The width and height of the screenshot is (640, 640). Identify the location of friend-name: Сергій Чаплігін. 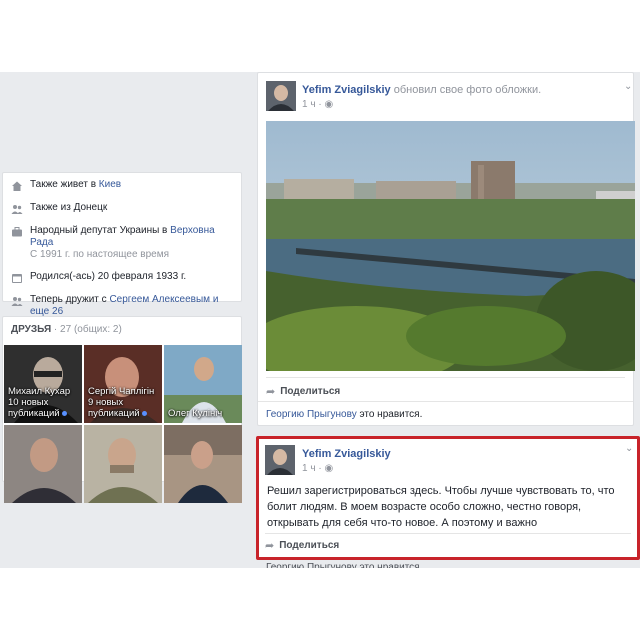
(121, 391).